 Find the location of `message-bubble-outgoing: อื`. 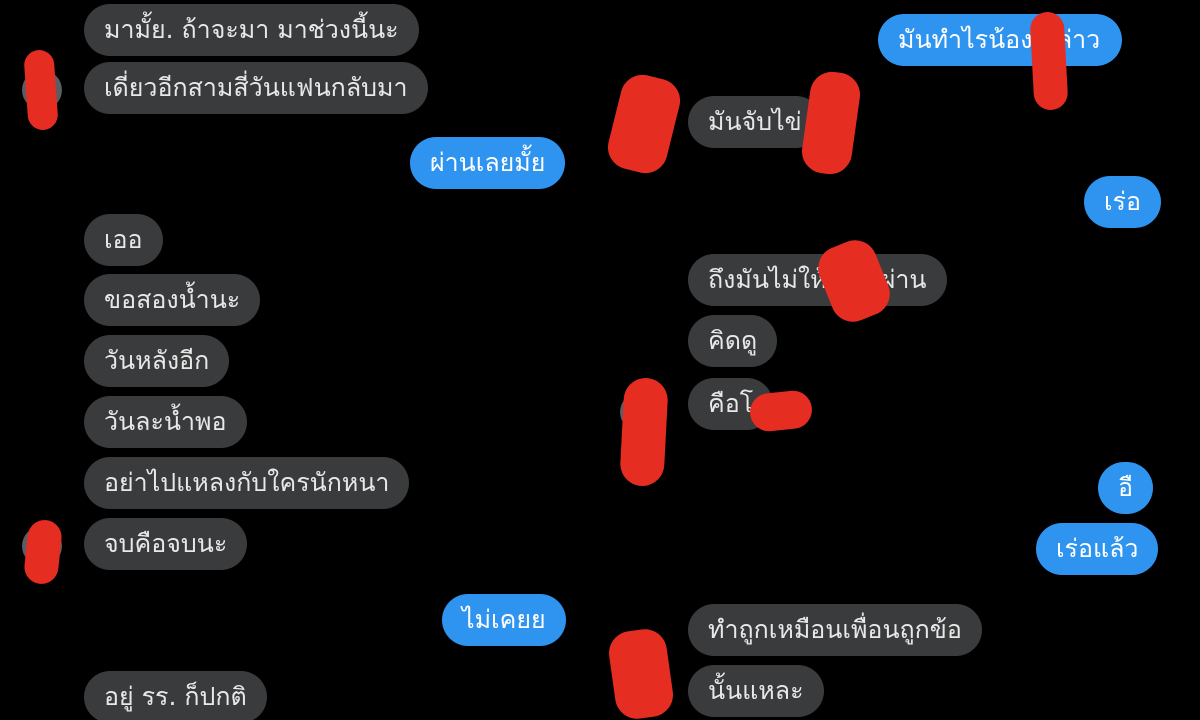

message-bubble-outgoing: อื is located at coordinates (1126, 488).